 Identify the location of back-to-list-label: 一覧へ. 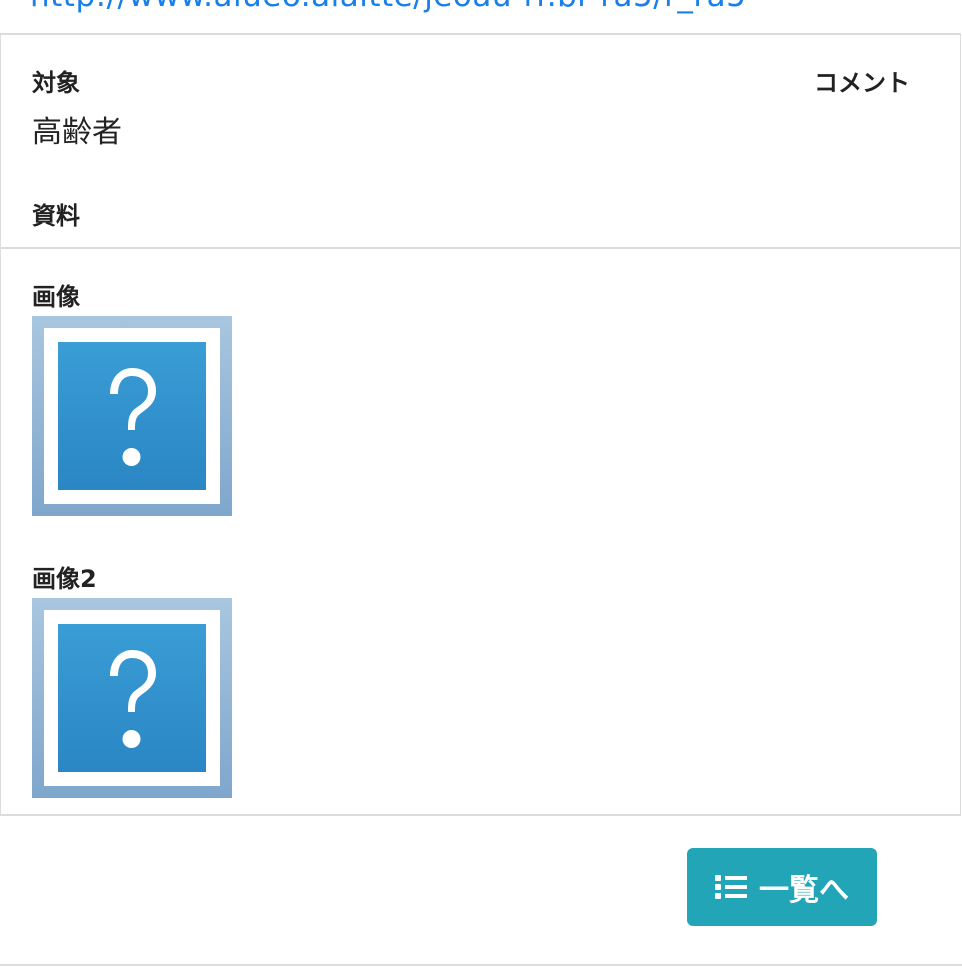
(804, 890).